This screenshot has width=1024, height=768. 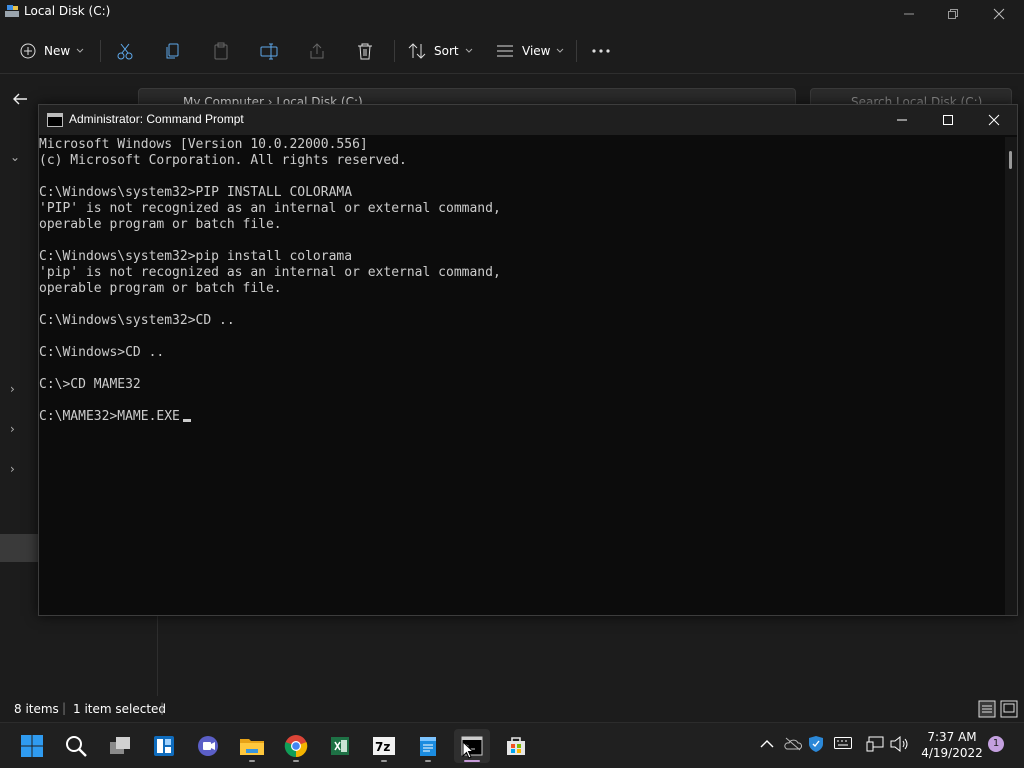 I want to click on store-icon, so click(x=516, y=746).